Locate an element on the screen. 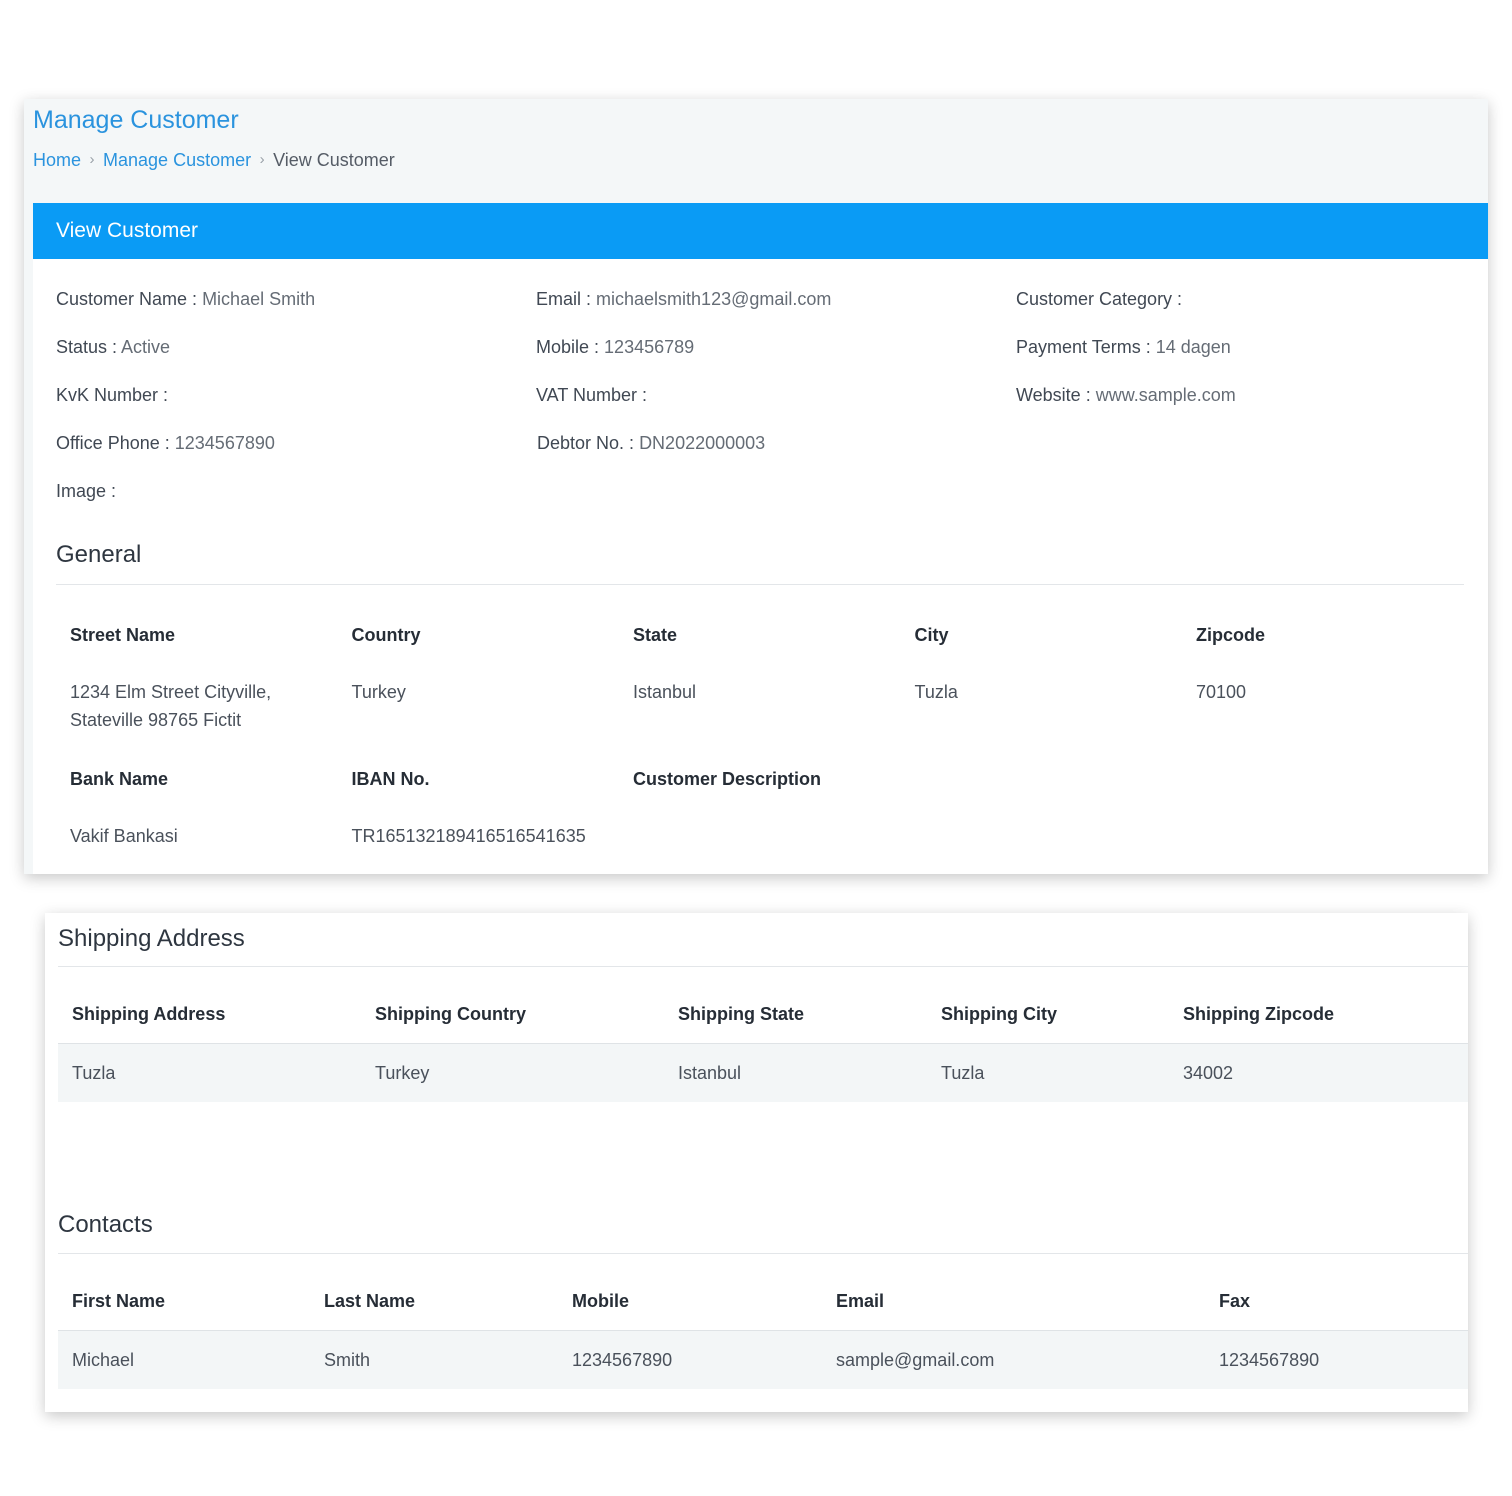 This screenshot has height=1496, width=1512. info-row: Image : is located at coordinates (772, 491).